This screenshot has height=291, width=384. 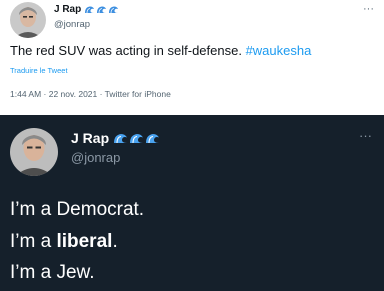 I want to click on translate-tweet-link: Traduire le Tweet, so click(x=39, y=70).